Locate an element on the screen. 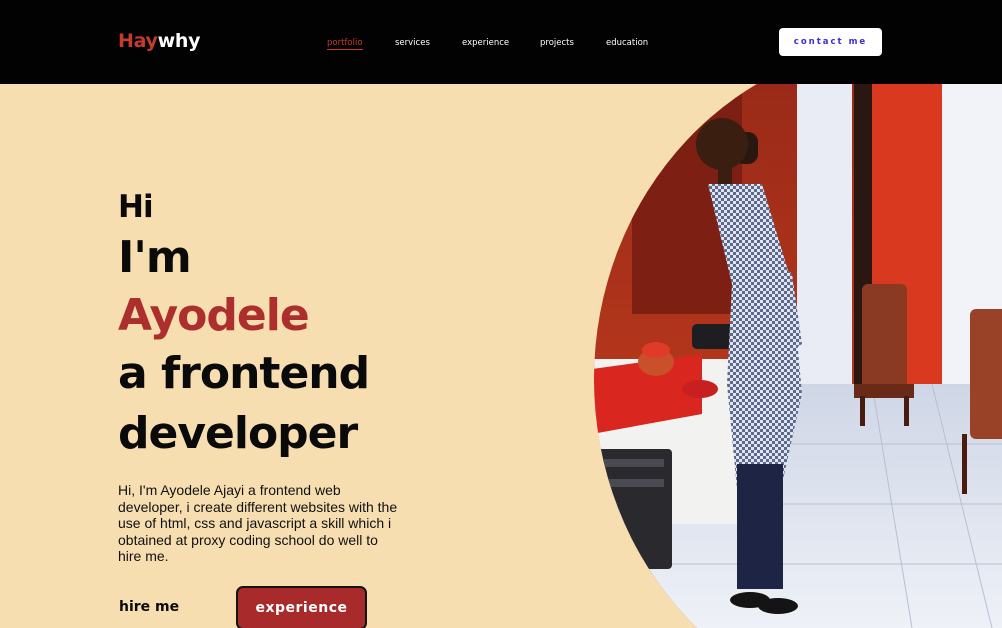 The image size is (1002, 628). hire-me-link: hire me is located at coordinates (149, 607).